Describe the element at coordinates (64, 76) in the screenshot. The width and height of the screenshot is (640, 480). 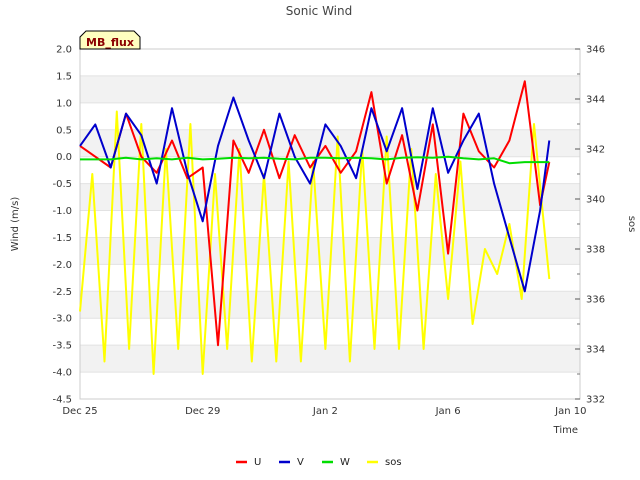
I see `left-tick-label: 1.5` at that location.